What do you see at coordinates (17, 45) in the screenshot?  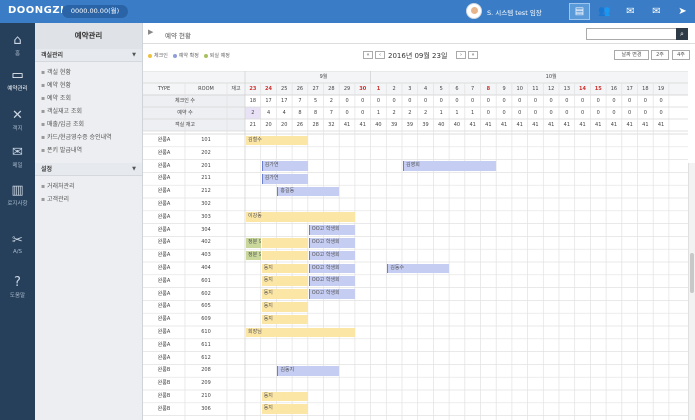 I see `nav-item-0: ⌂ 홈` at bounding box center [17, 45].